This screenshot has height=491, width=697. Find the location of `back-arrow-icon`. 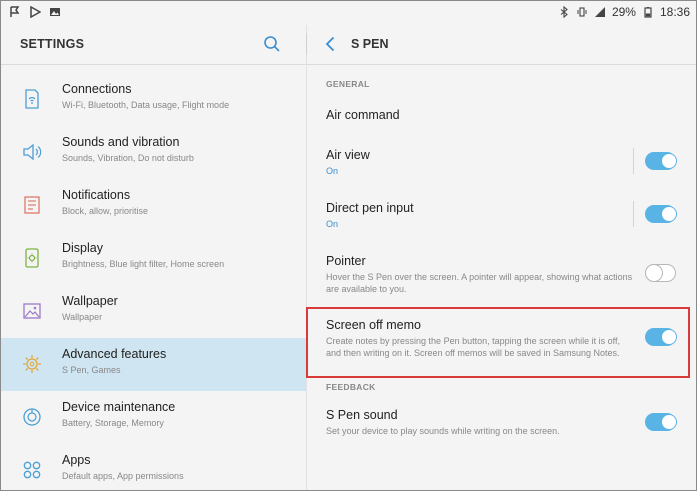

back-arrow-icon is located at coordinates (331, 44).